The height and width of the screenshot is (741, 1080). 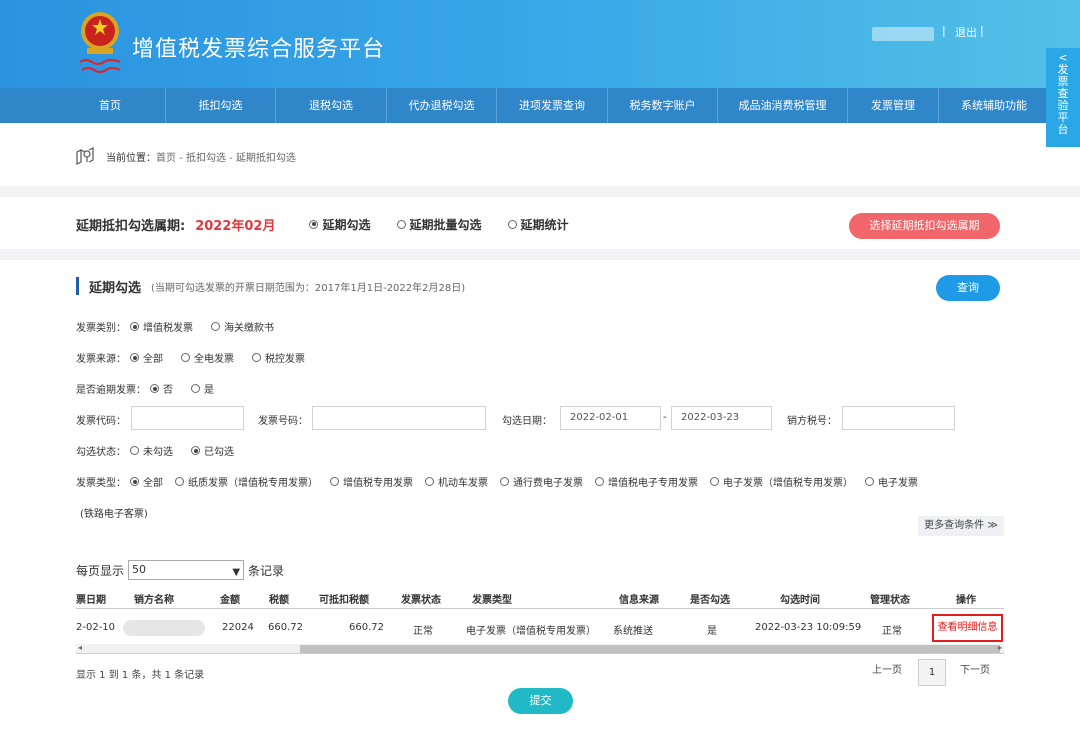 I want to click on radio-status-selected: 已勾选, so click(x=212, y=450).